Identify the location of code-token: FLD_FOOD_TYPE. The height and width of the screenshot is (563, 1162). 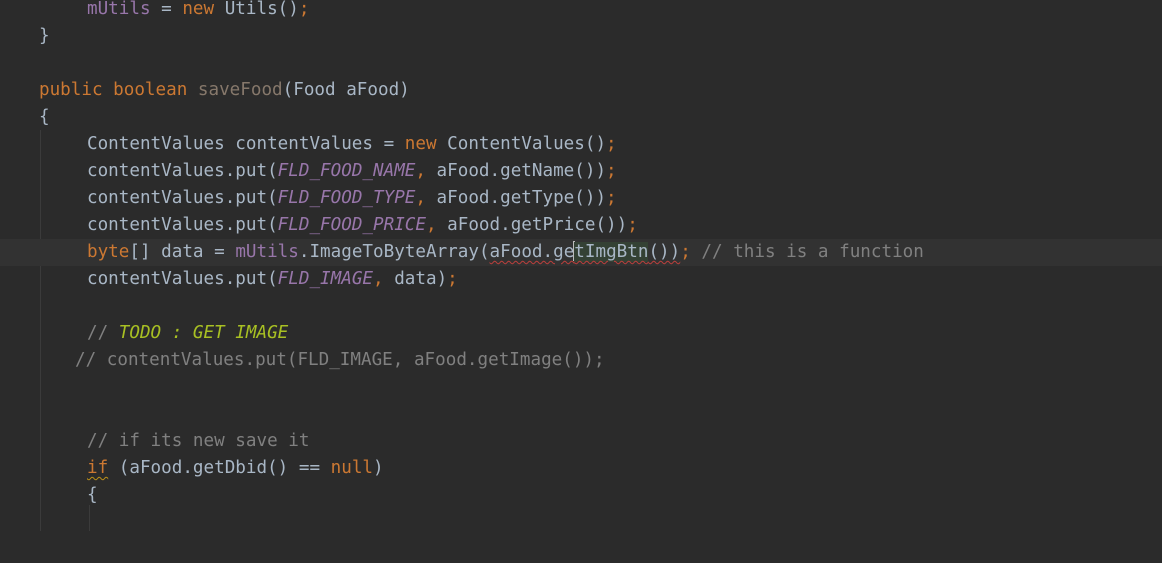
(346, 198).